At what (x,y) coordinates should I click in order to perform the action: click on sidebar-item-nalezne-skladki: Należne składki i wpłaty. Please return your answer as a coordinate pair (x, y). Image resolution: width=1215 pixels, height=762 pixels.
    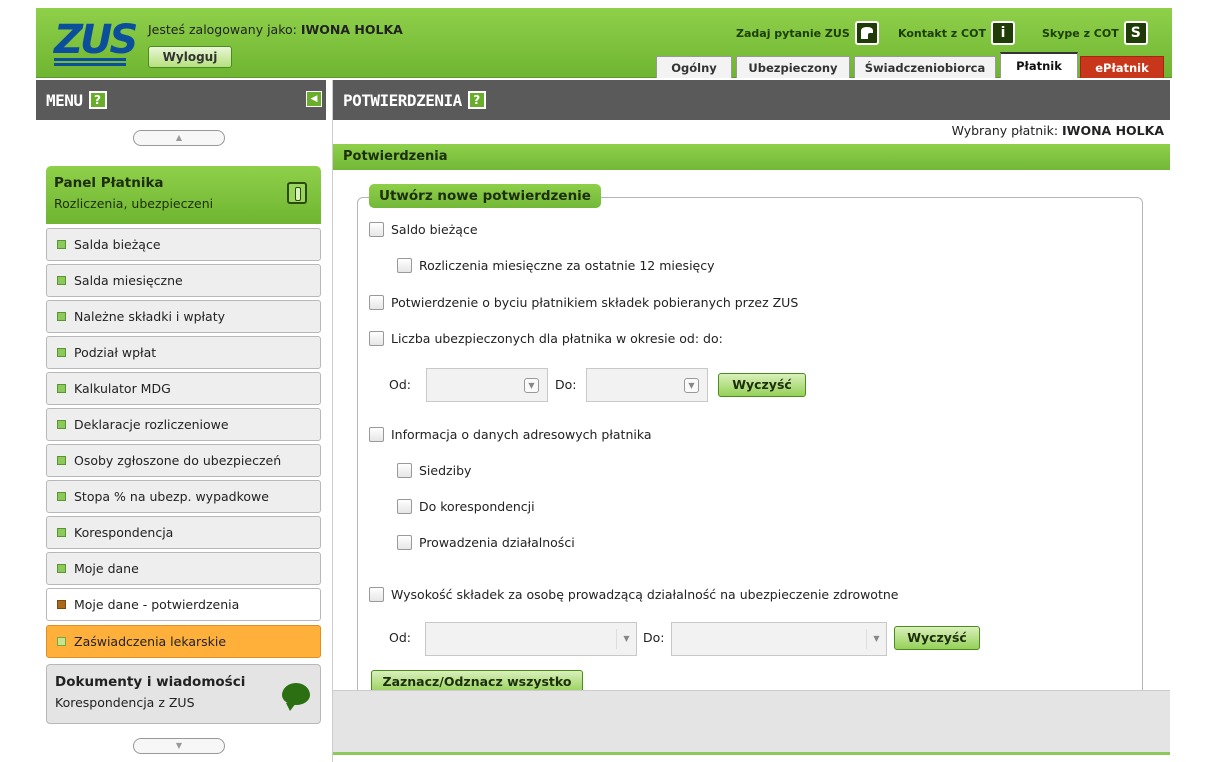
    Looking at the image, I should click on (183, 316).